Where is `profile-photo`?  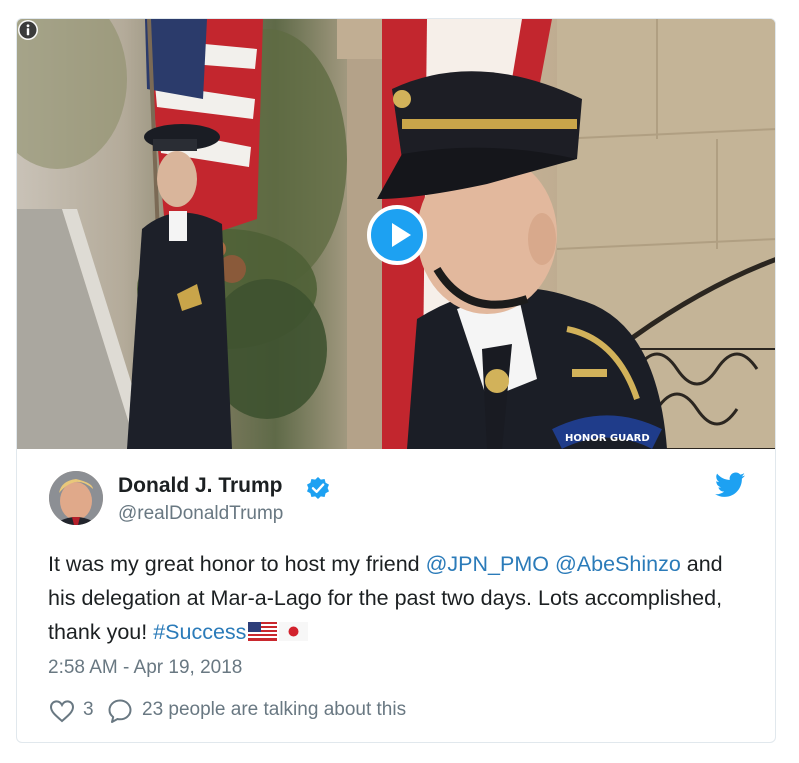 profile-photo is located at coordinates (76, 498).